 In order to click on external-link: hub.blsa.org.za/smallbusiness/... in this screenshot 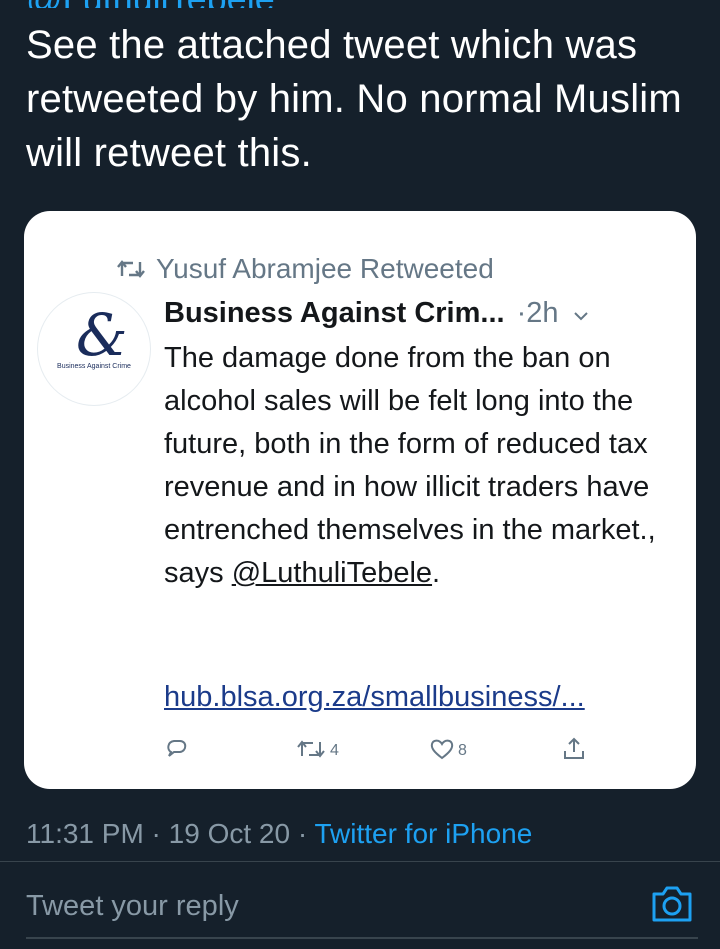, I will do `click(374, 697)`.